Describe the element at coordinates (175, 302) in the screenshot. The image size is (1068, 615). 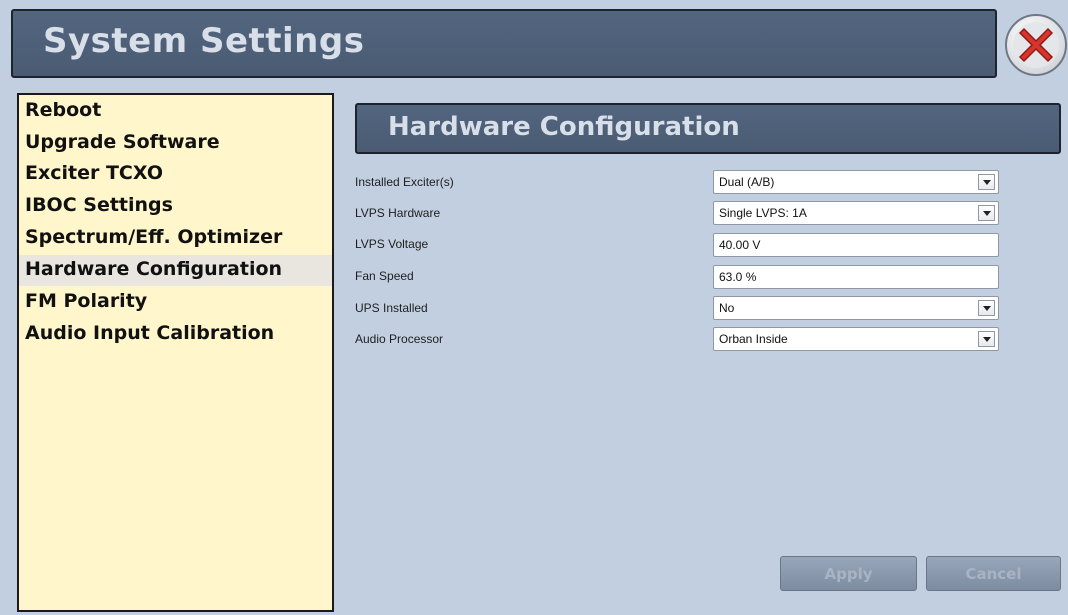
I see `sidebar-item-fm-polarity: FM Polarity` at that location.